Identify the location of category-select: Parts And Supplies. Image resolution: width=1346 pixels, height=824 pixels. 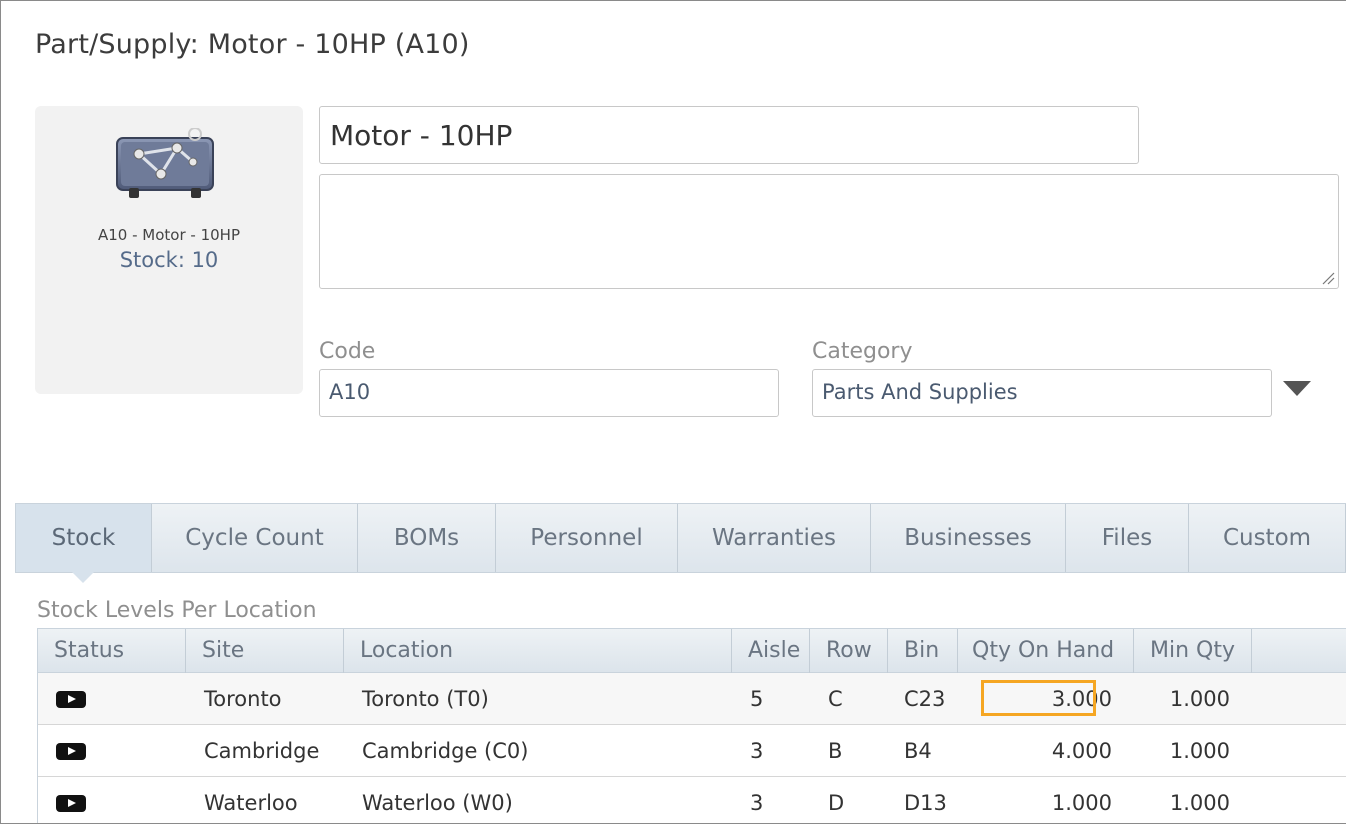
(1042, 393).